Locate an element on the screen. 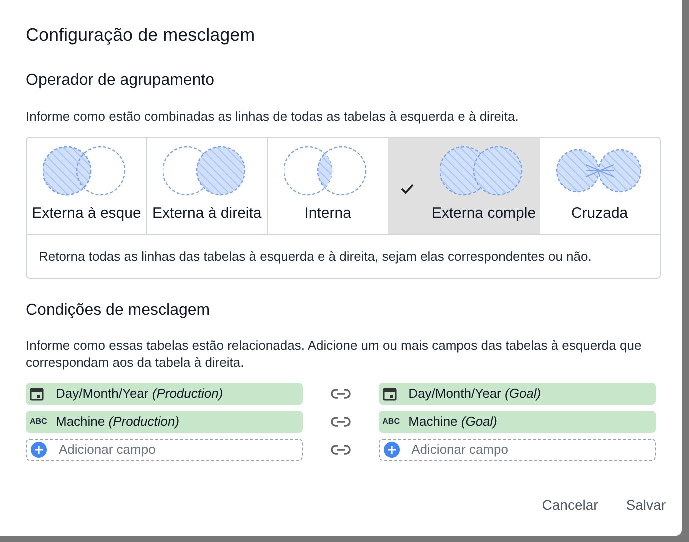 The height and width of the screenshot is (542, 689). join-description: Retorna todas as linhas das tabelas à esquerda e à direita, sejam elas correspondentes ou não. is located at coordinates (315, 257).